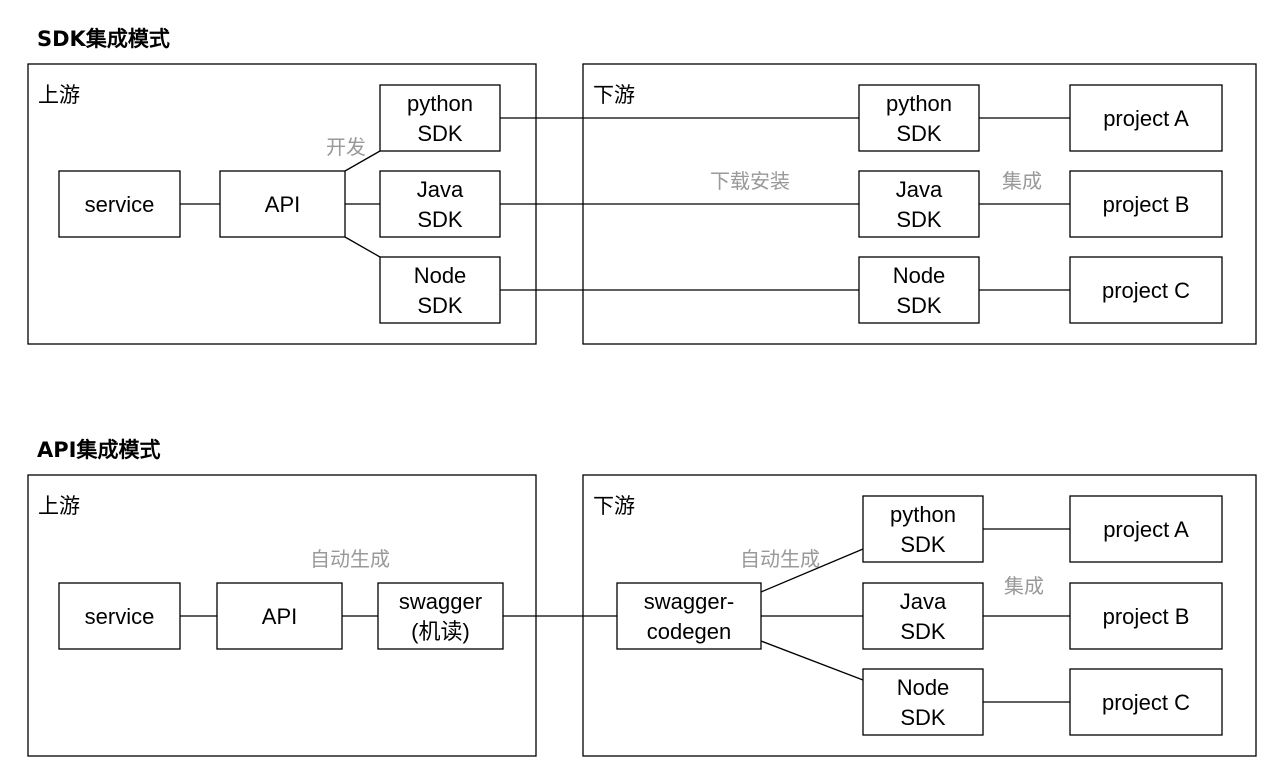 This screenshot has height=783, width=1280. Describe the element at coordinates (440, 601) in the screenshot. I see `node-label: swagger` at that location.